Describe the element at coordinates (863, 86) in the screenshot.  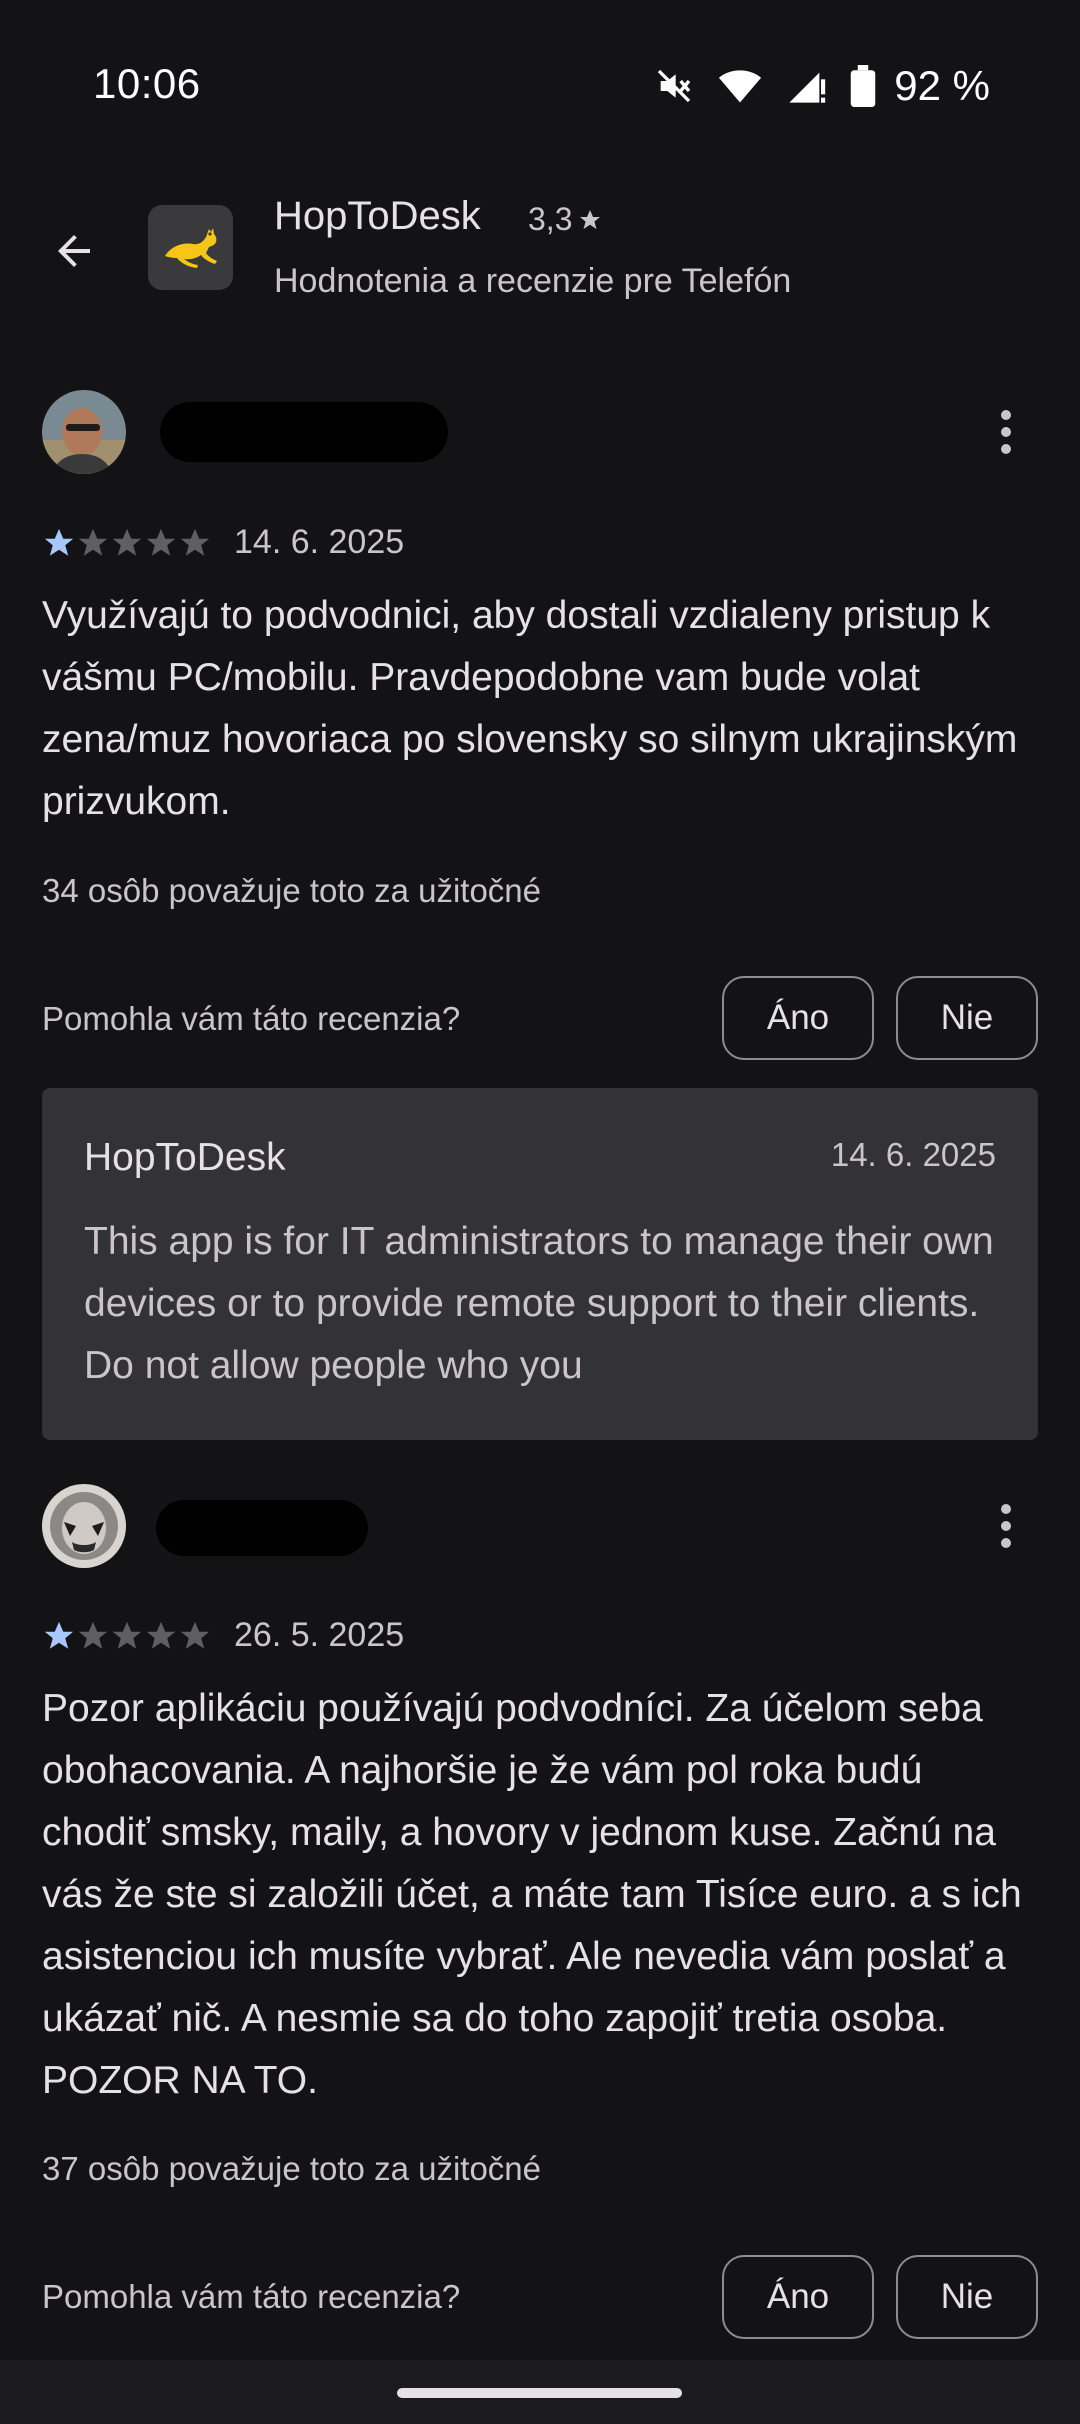
I see `battery-icon` at that location.